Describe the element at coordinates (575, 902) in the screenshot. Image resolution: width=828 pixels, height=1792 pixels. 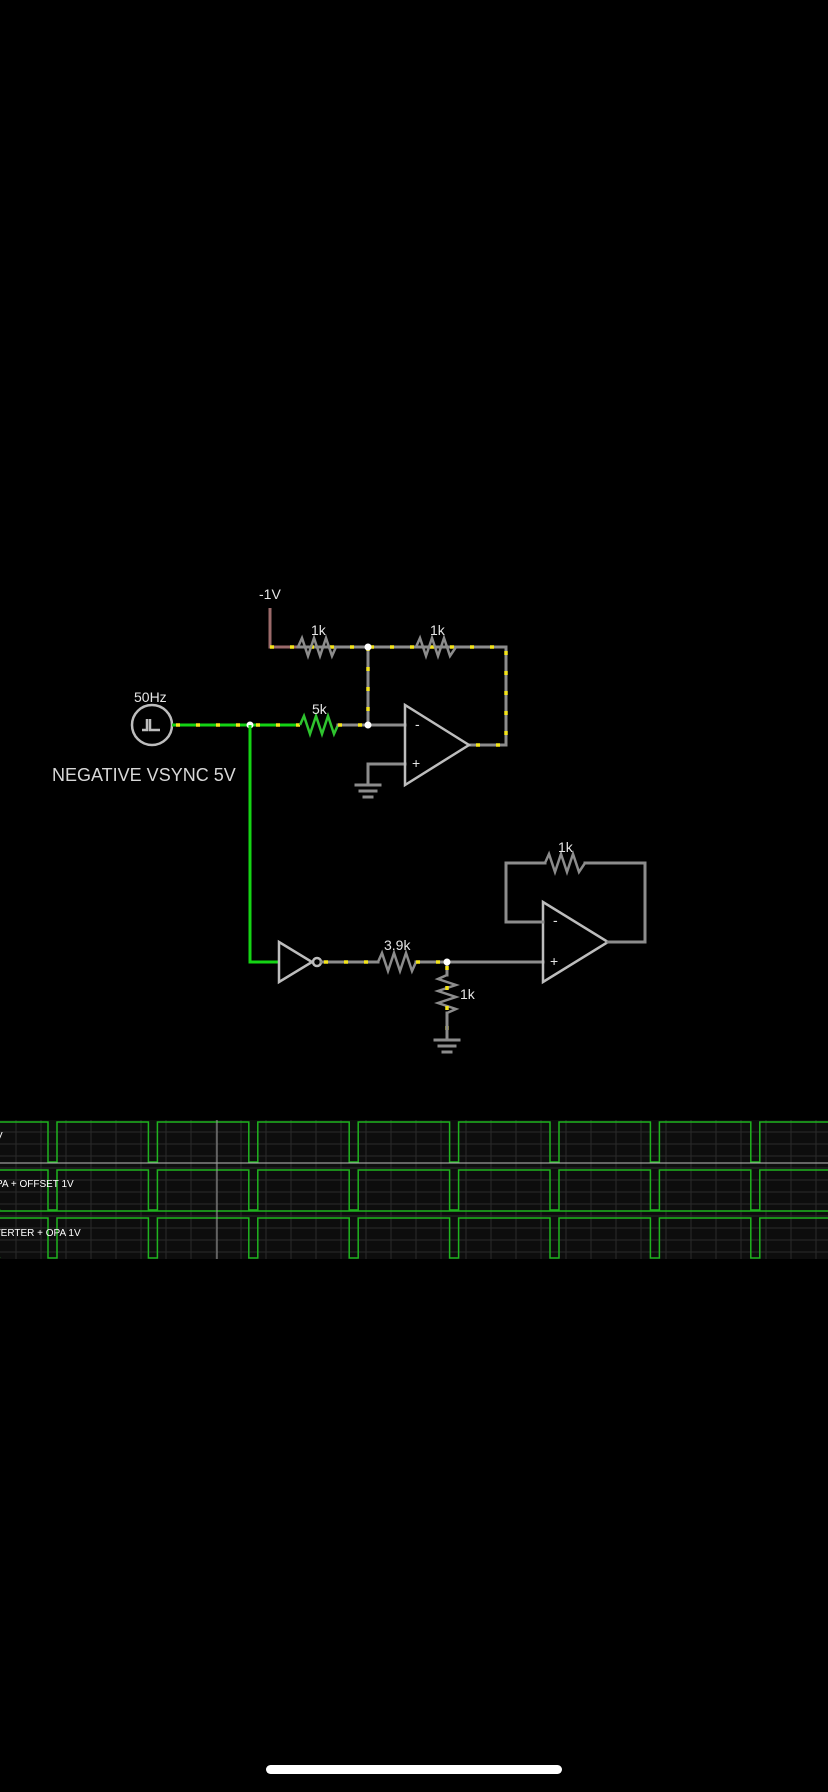
I see `feedback-loop-wire` at that location.